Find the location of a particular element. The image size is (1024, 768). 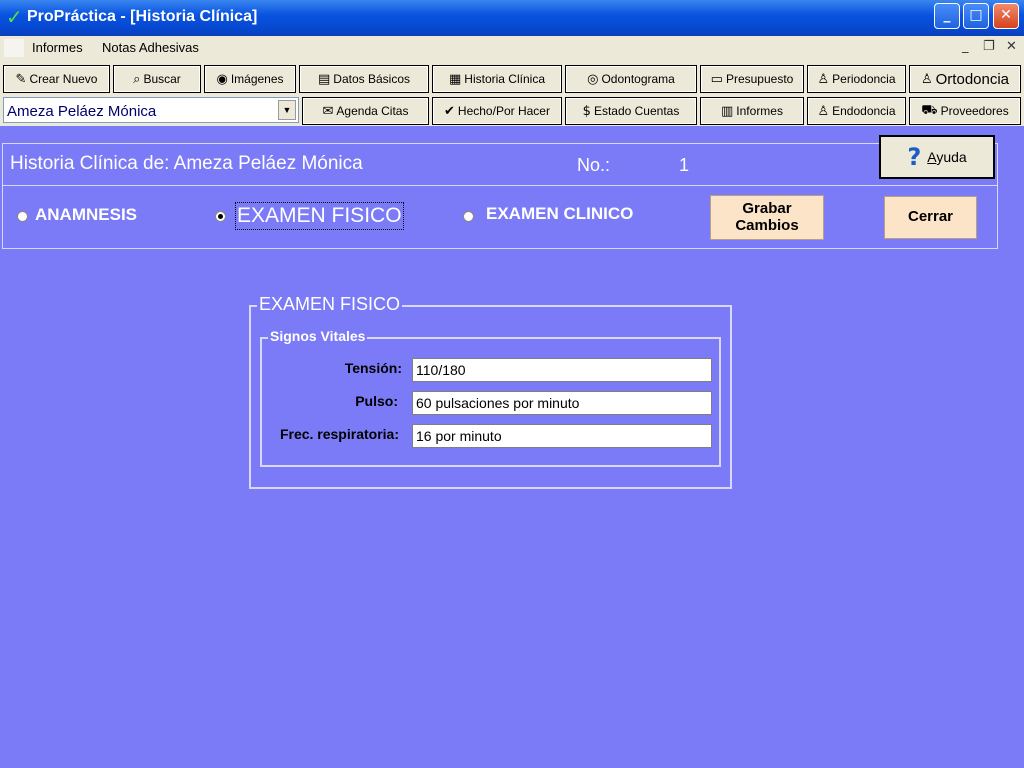

hecho-por-hacer-label: Hecho/Por Hacer is located at coordinates (503, 111).